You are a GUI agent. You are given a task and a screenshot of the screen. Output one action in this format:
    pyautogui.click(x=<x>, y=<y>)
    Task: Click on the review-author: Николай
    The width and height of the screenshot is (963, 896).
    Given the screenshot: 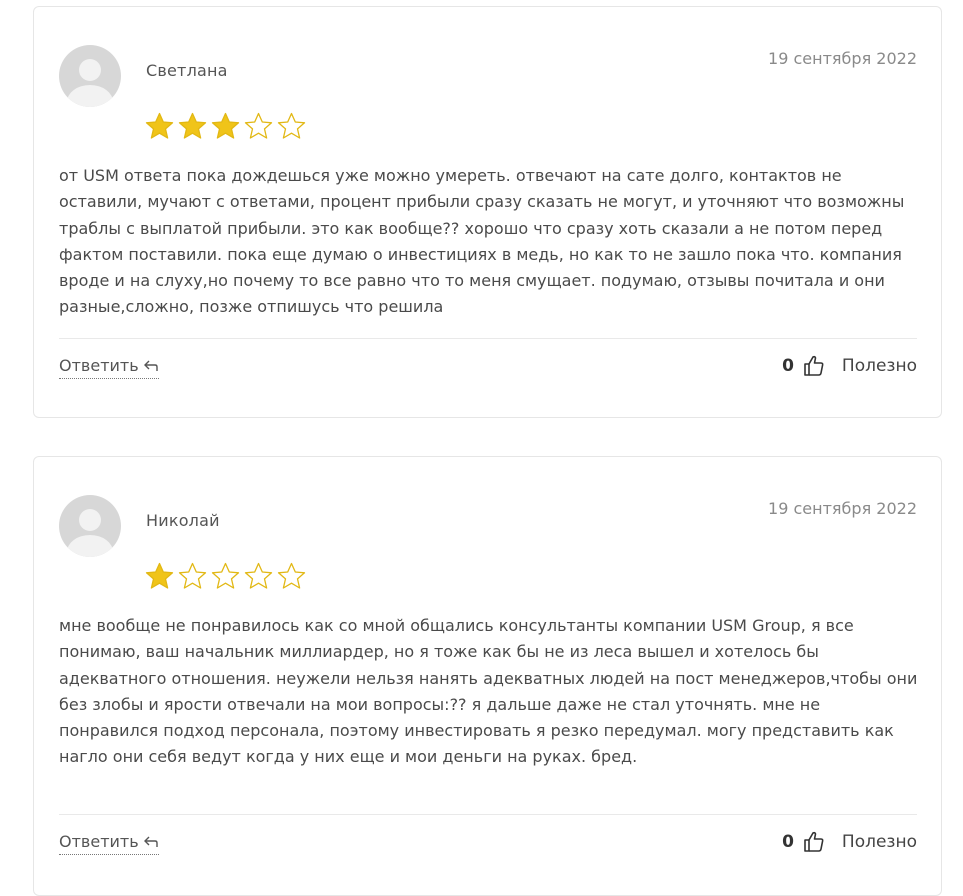 What is the action you would take?
    pyautogui.click(x=183, y=520)
    